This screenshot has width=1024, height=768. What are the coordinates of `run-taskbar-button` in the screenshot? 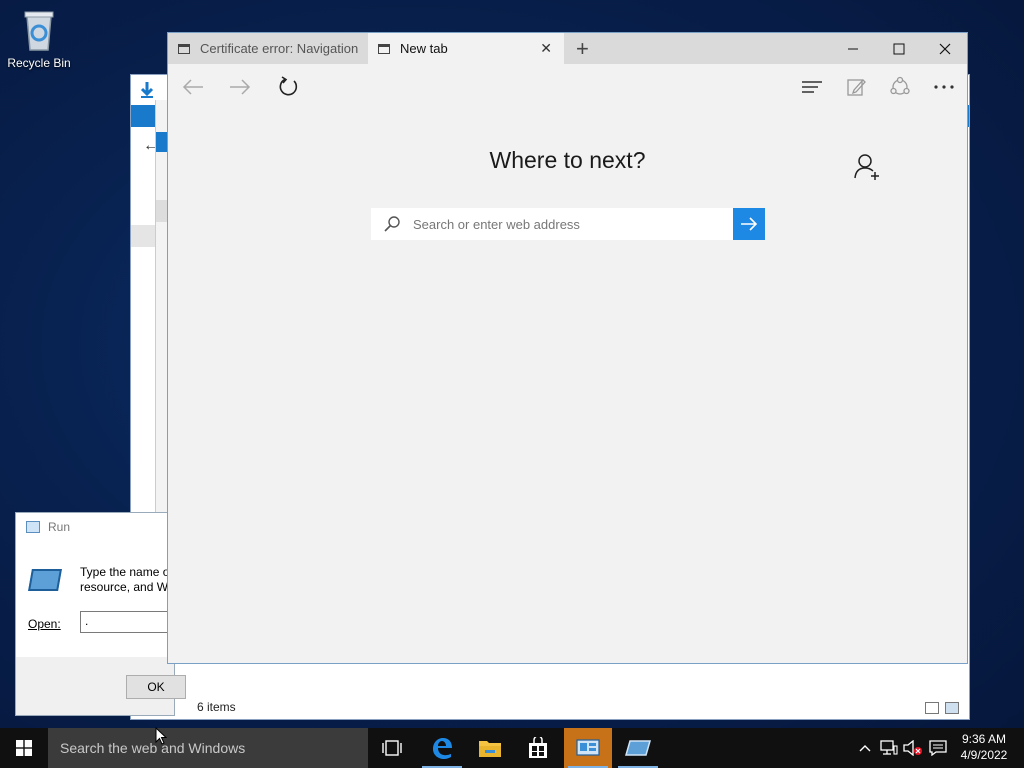 It's located at (638, 748).